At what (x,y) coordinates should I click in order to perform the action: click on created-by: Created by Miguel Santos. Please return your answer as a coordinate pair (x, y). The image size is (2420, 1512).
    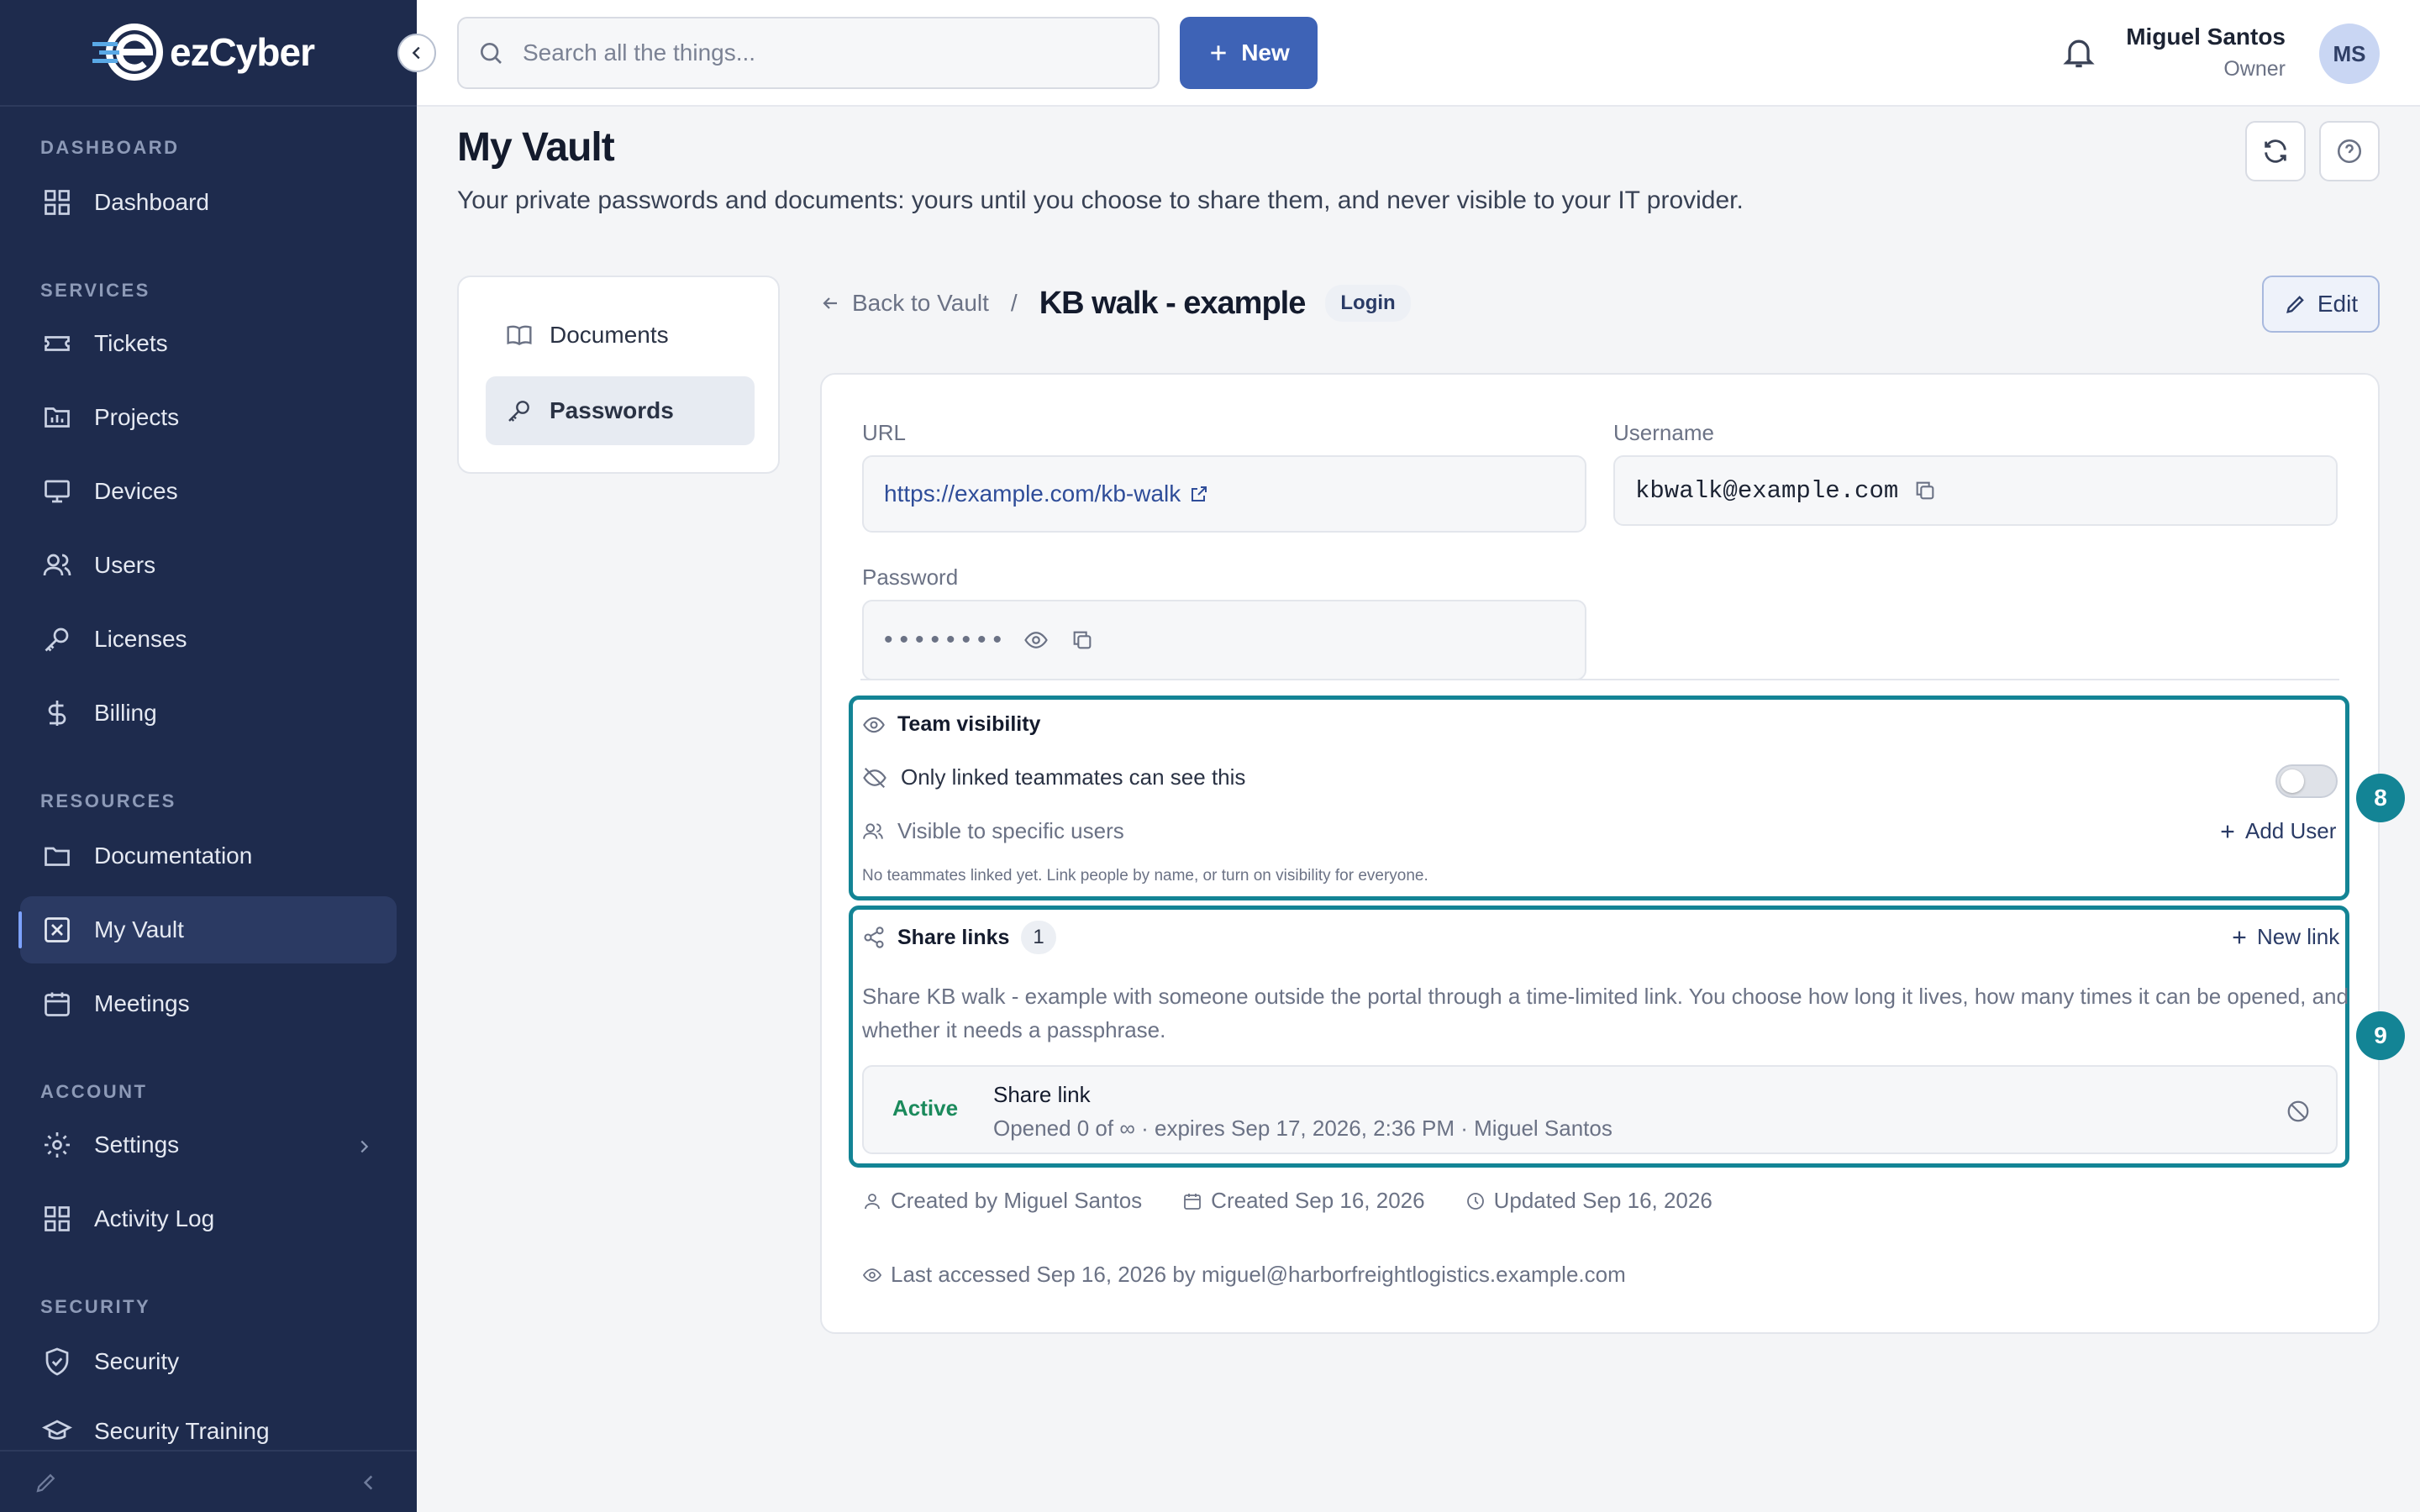
    Looking at the image, I should click on (1002, 1201).